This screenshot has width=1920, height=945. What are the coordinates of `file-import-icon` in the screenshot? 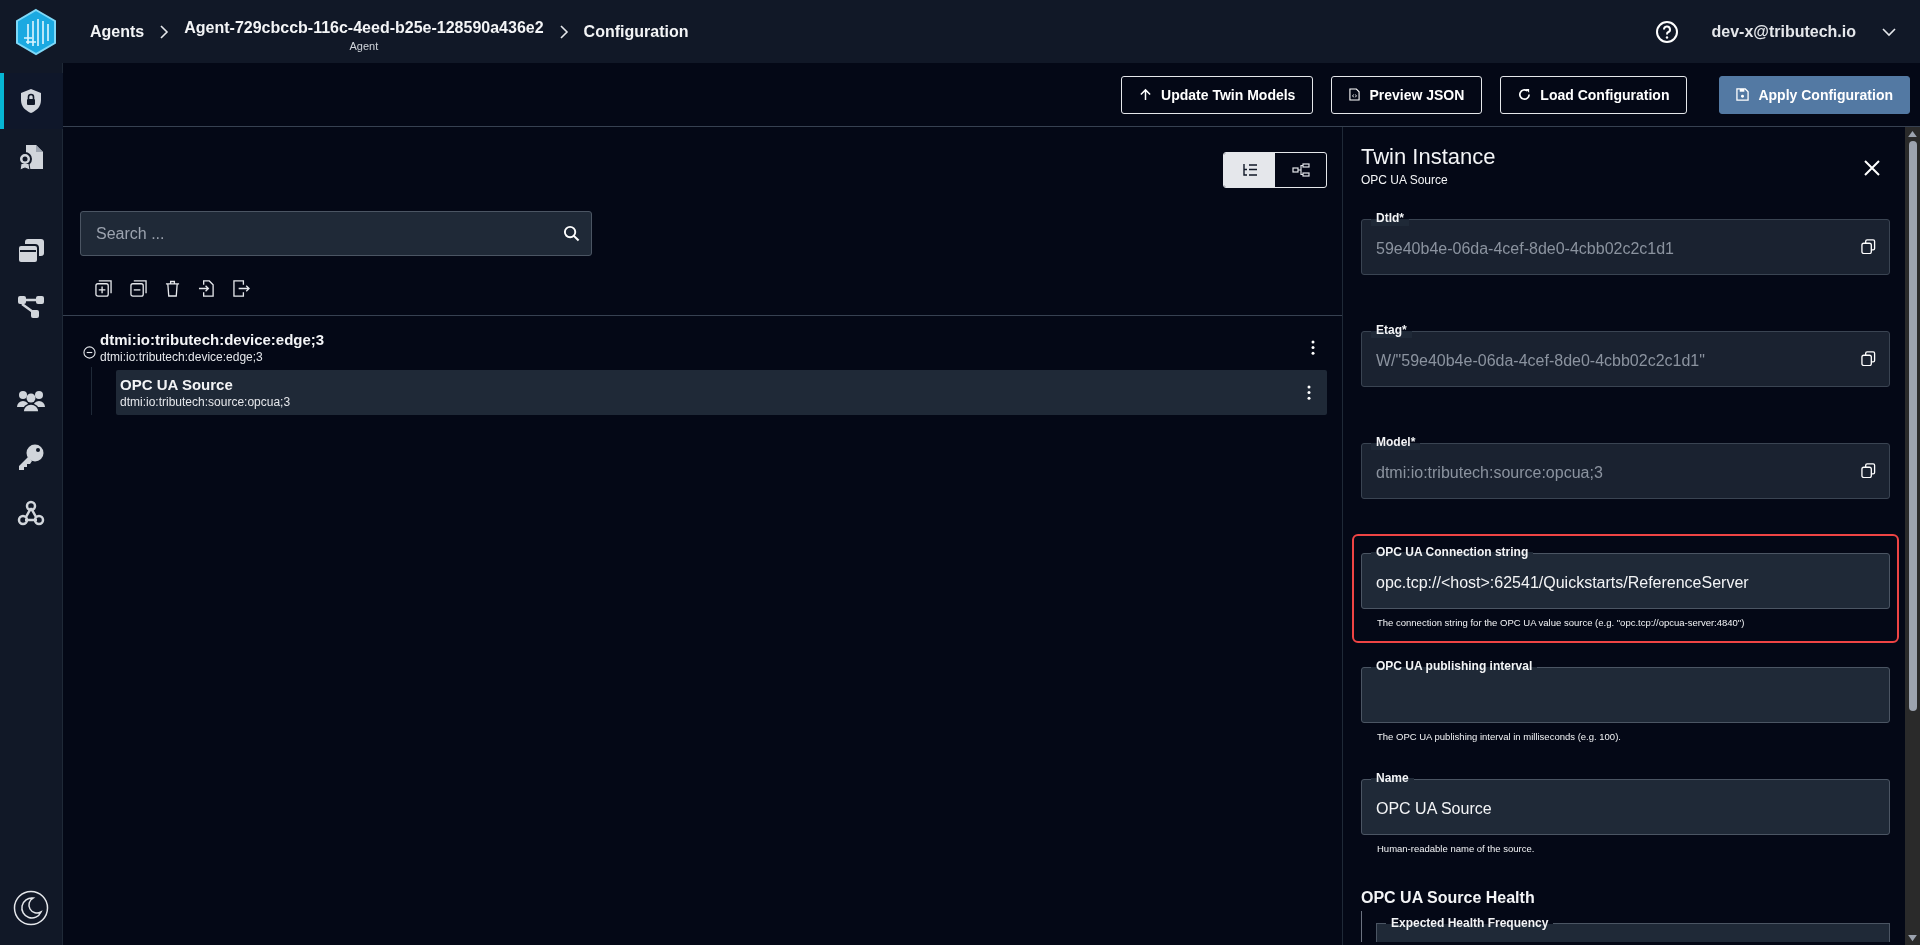 It's located at (206, 288).